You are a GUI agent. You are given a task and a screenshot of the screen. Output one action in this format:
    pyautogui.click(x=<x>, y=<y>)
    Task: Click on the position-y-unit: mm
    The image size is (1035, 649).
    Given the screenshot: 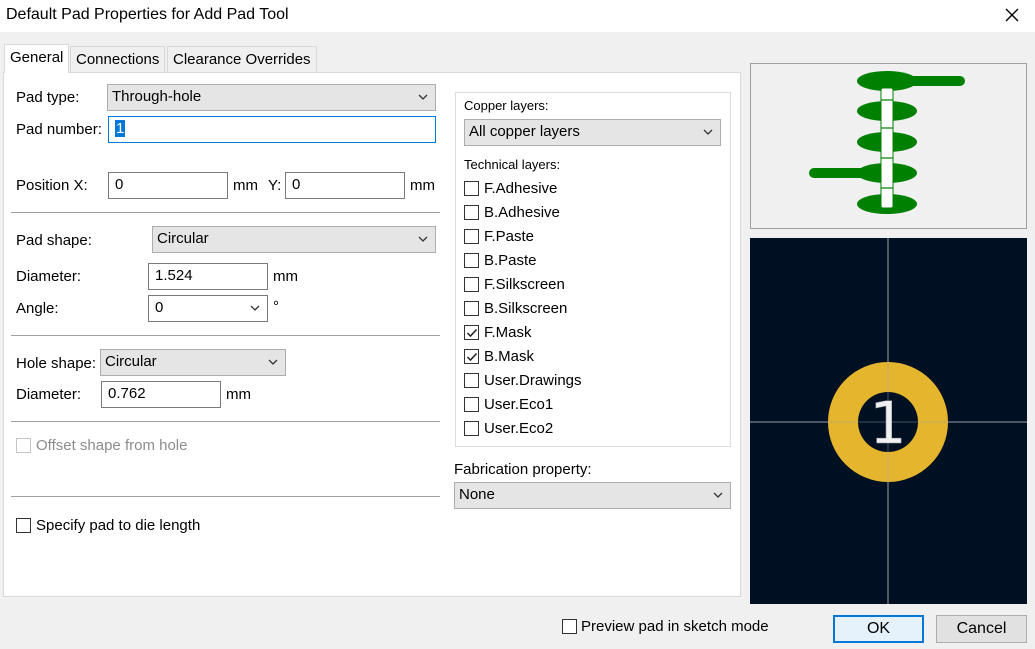 What is the action you would take?
    pyautogui.click(x=422, y=185)
    